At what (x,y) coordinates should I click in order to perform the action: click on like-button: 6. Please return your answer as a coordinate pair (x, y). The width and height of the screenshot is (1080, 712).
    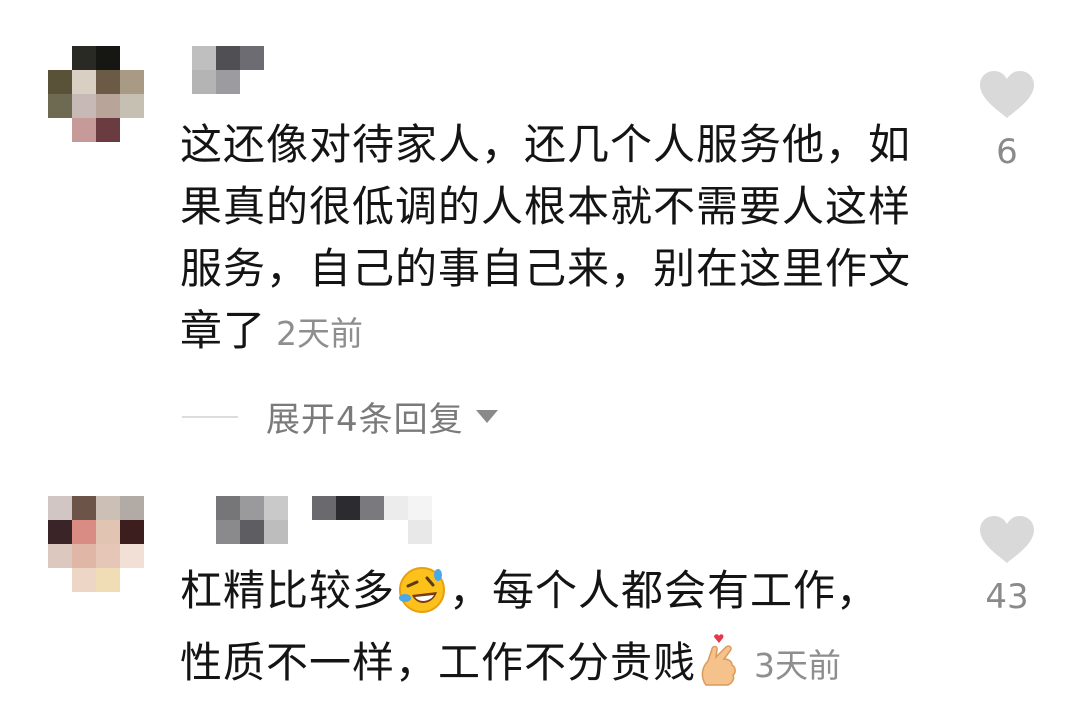
    Looking at the image, I should click on (1007, 121).